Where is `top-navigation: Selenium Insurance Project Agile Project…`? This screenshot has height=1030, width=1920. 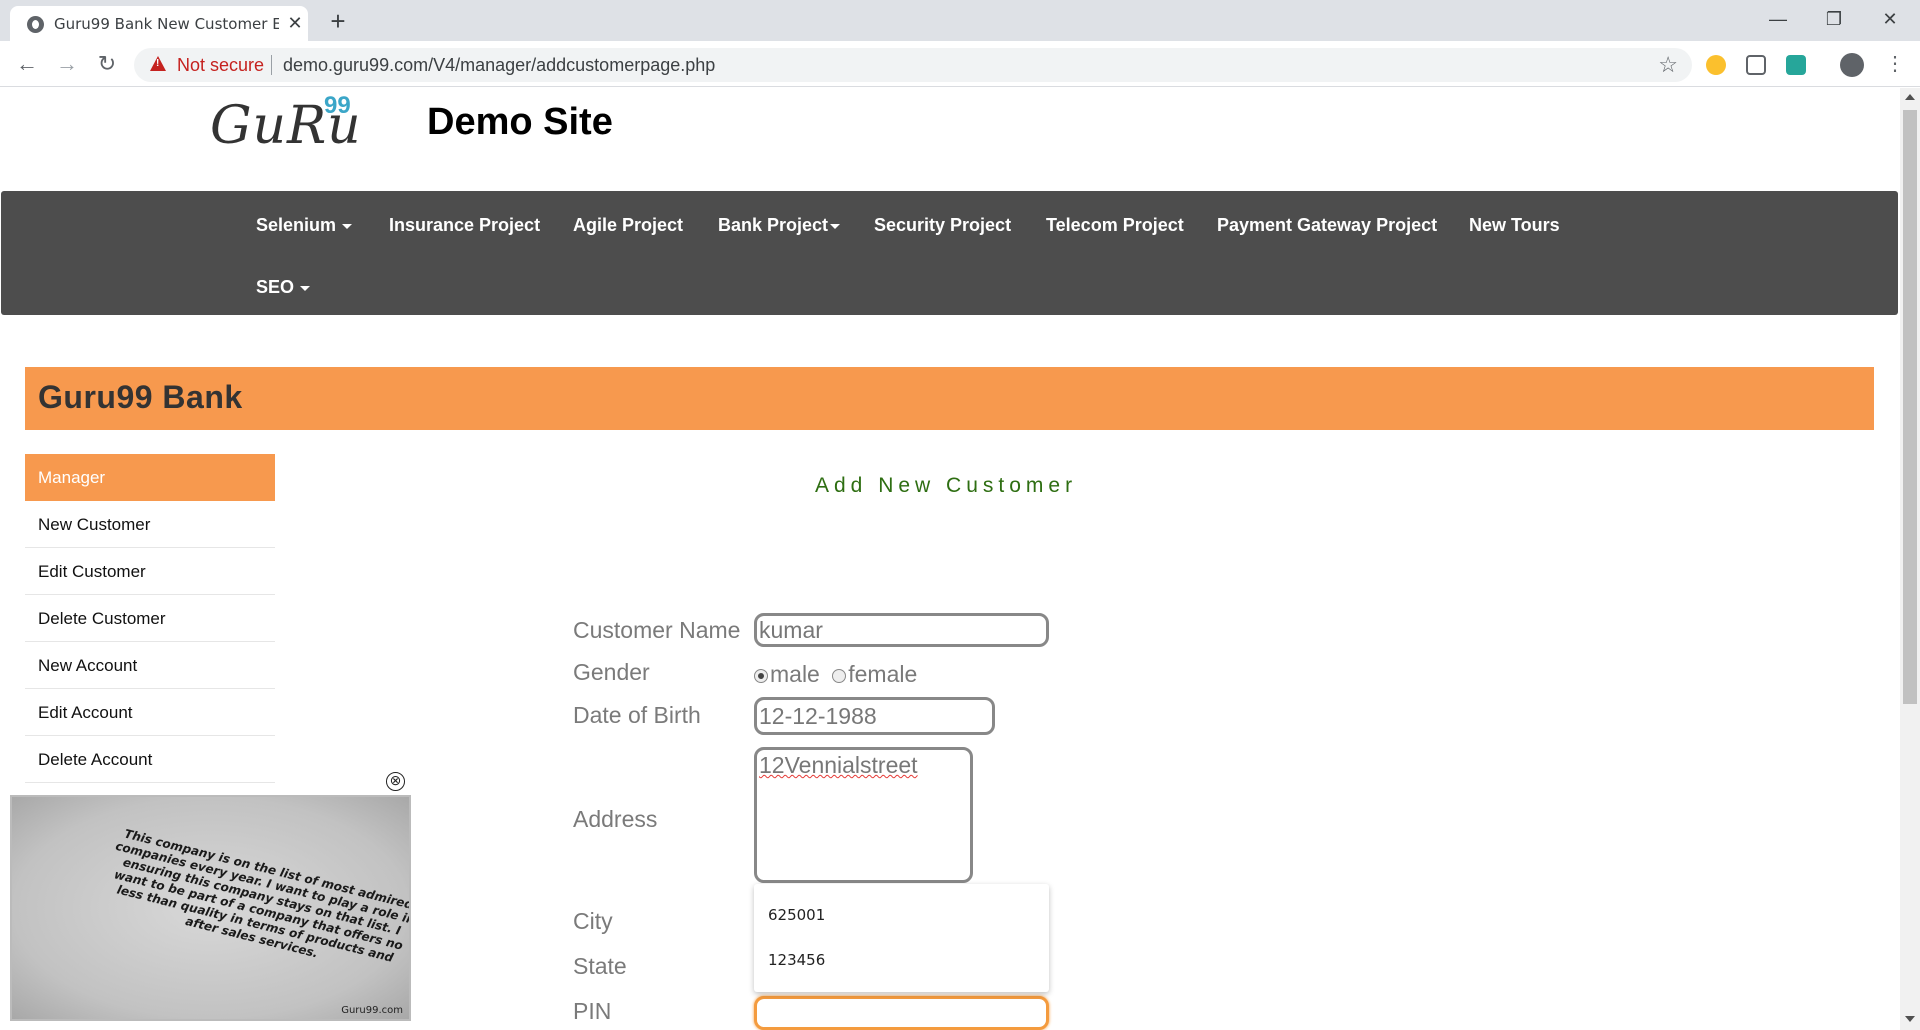
top-navigation: Selenium Insurance Project Agile Project… is located at coordinates (949, 253).